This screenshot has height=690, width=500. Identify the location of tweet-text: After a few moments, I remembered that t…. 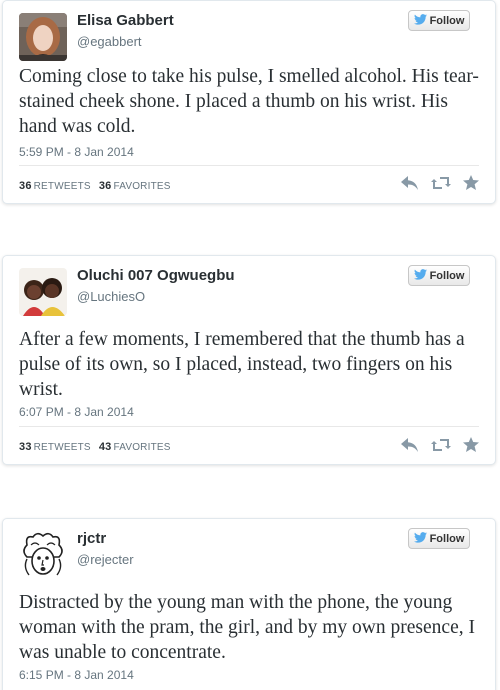
(242, 364).